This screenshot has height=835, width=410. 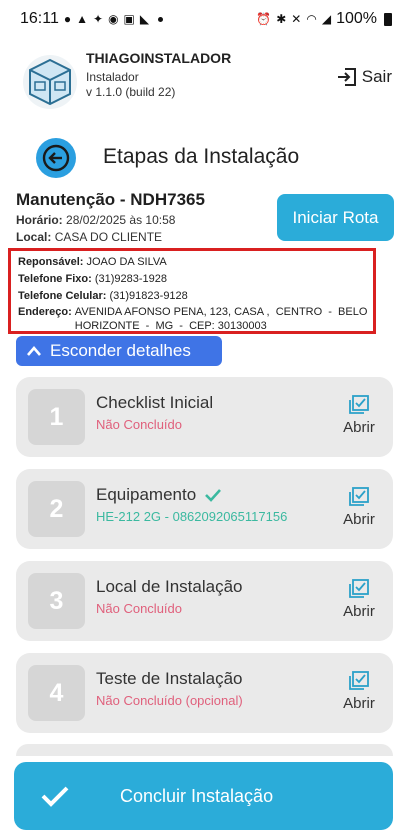 What do you see at coordinates (161, 19) in the screenshot?
I see `more-notifications-icon` at bounding box center [161, 19].